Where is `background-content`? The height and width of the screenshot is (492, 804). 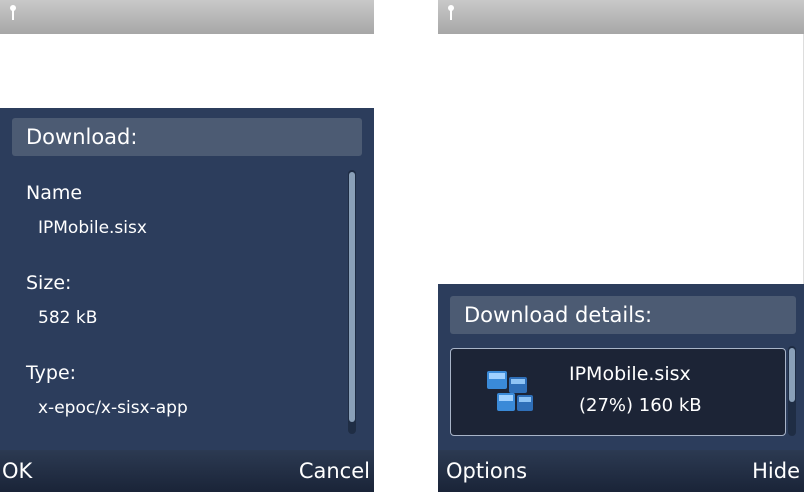
background-content is located at coordinates (187, 71).